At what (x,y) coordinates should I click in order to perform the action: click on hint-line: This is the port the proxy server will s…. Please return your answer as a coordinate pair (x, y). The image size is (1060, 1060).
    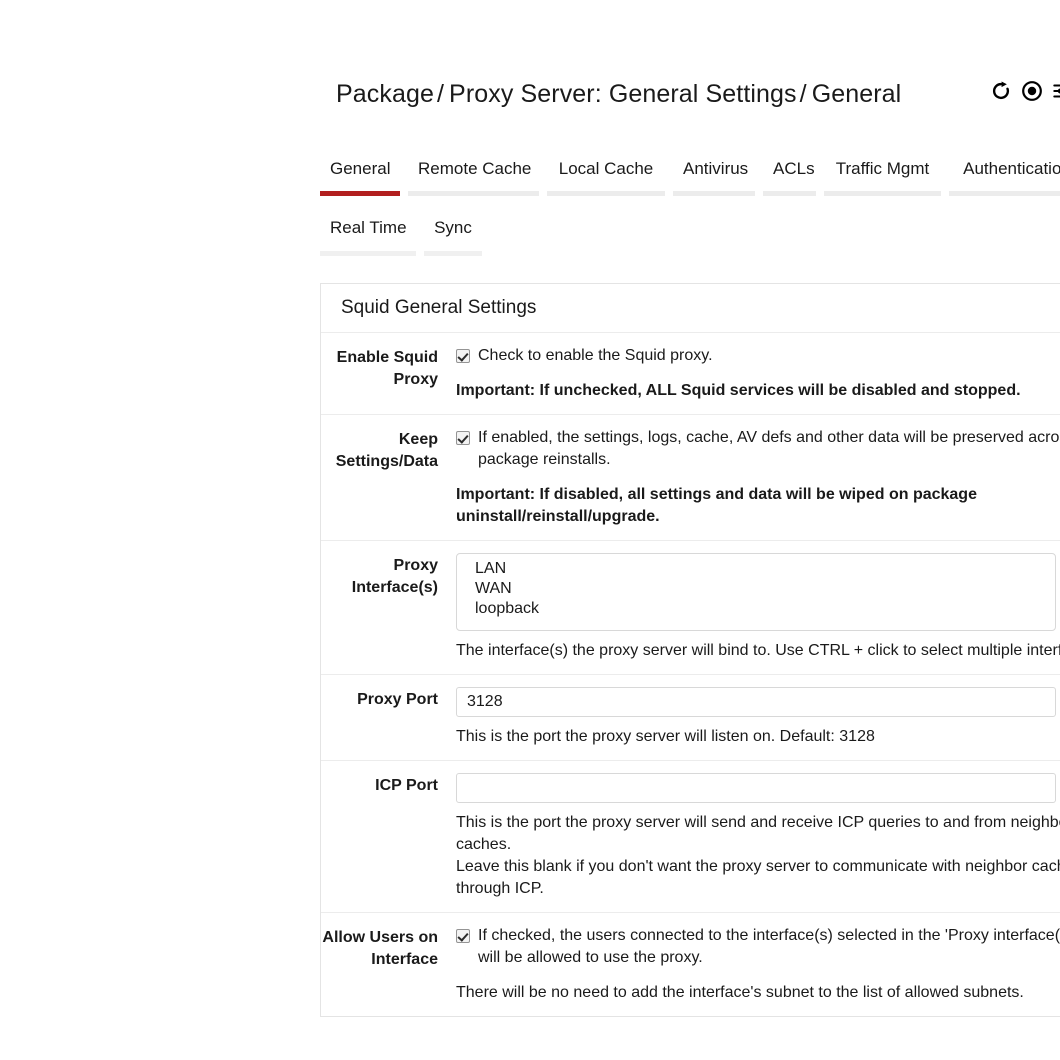
    Looking at the image, I should click on (758, 822).